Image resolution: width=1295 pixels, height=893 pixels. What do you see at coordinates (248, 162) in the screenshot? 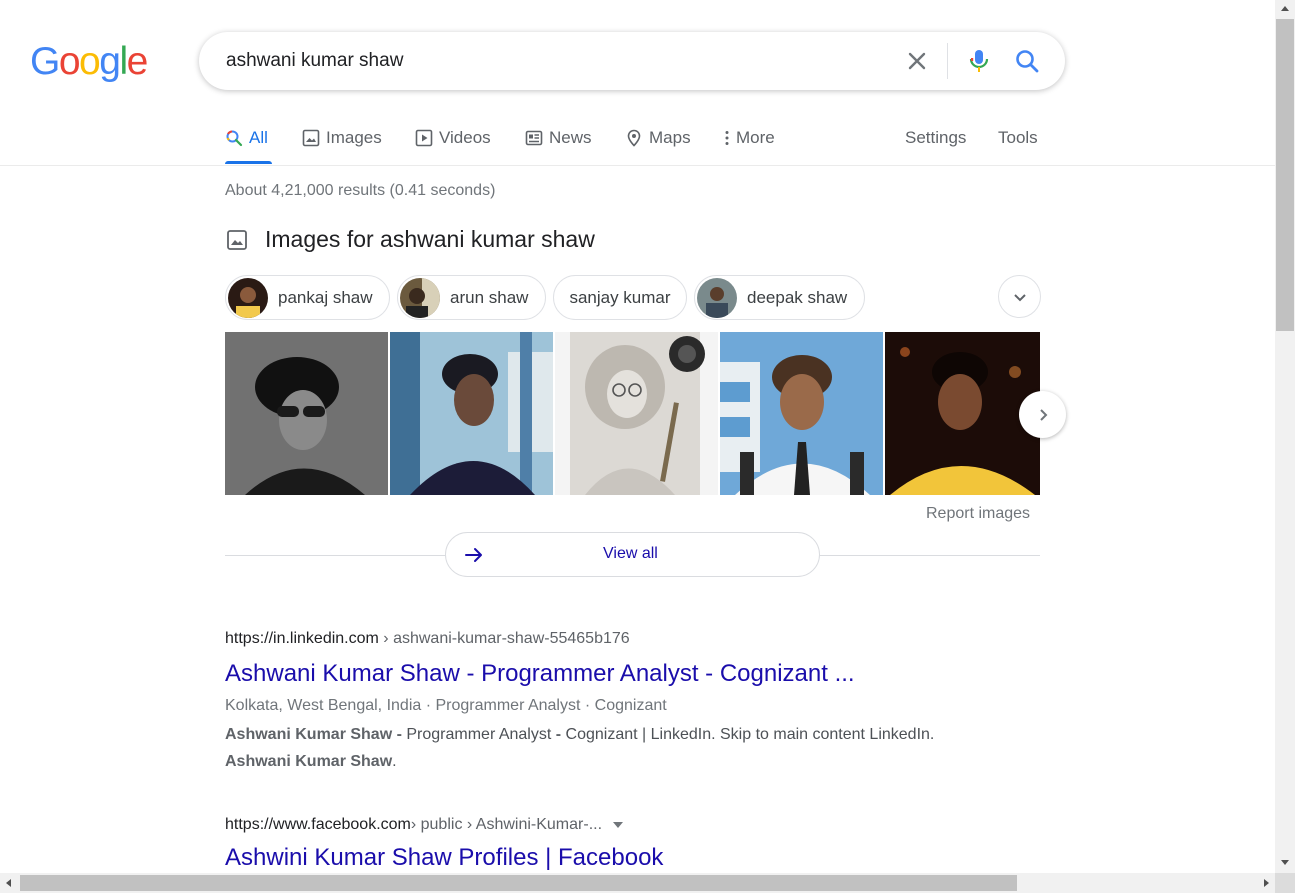
I see `active-tab-indicator` at bounding box center [248, 162].